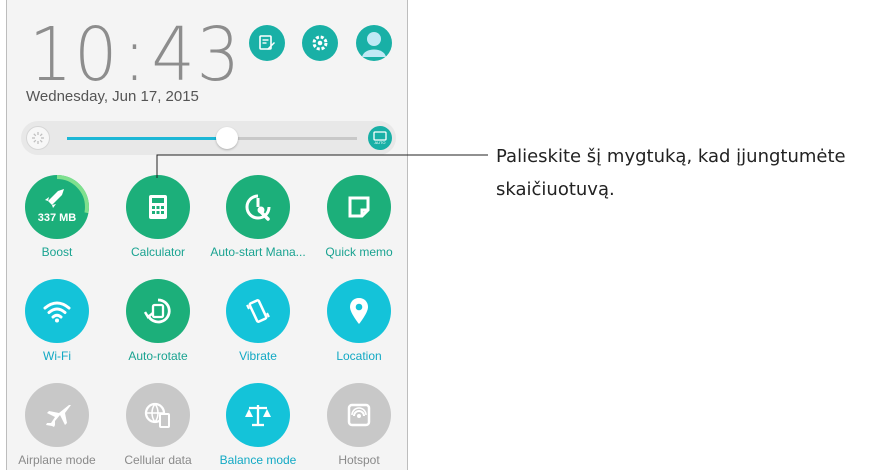 This screenshot has height=470, width=883. What do you see at coordinates (322, 166) in the screenshot?
I see `callout-line` at bounding box center [322, 166].